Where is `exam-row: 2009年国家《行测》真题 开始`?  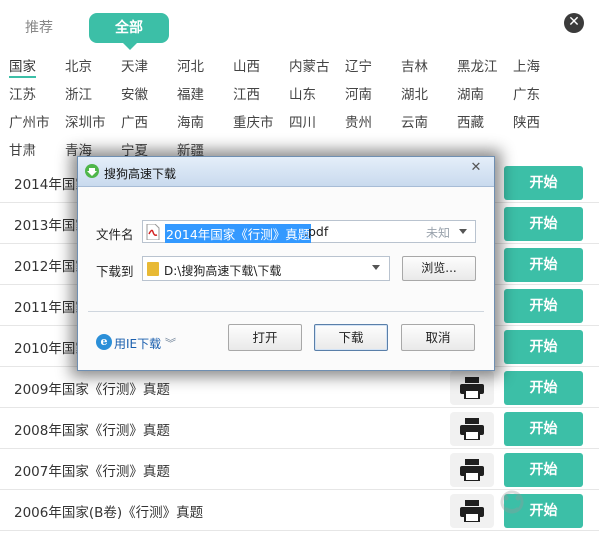 exam-row: 2009年国家《行测》真题 开始 is located at coordinates (299, 387).